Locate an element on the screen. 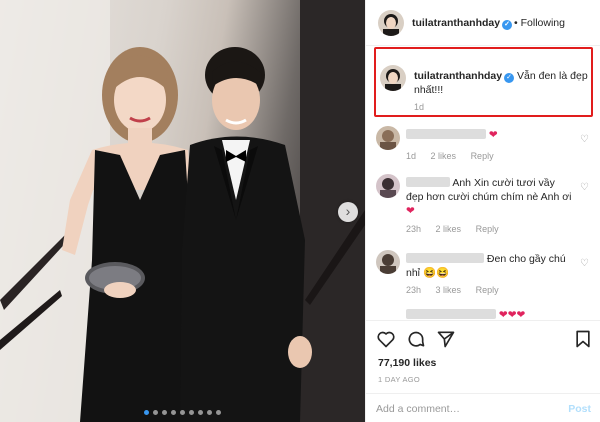 The image size is (600, 422). following-button: Following is located at coordinates (543, 23).